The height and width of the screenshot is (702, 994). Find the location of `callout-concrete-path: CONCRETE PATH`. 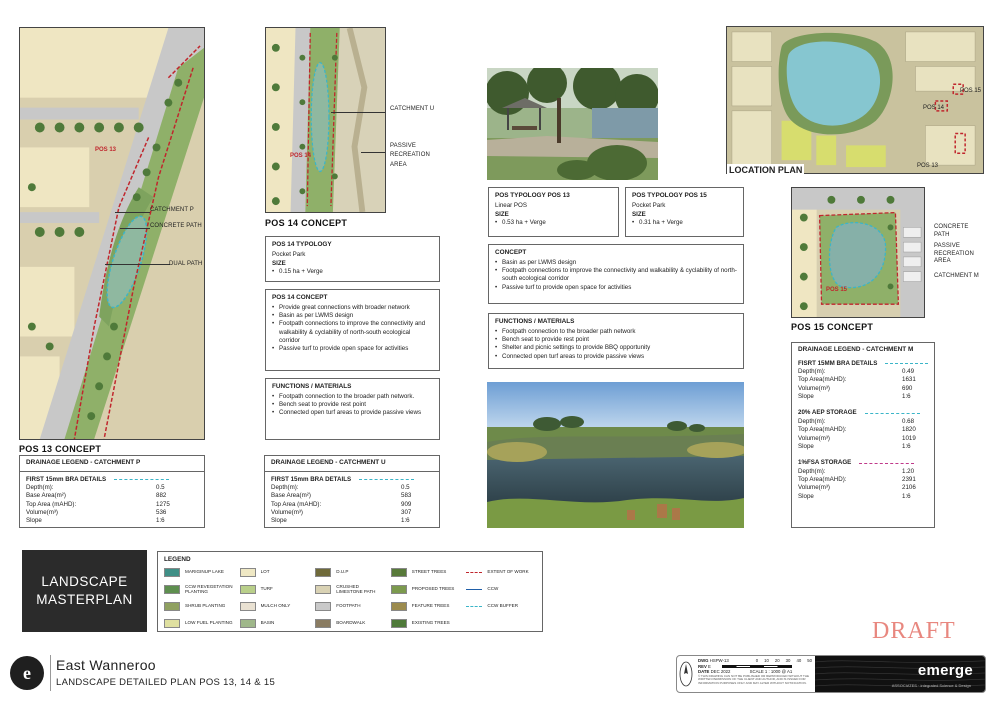

callout-concrete-path: CONCRETE PATH is located at coordinates (176, 226).